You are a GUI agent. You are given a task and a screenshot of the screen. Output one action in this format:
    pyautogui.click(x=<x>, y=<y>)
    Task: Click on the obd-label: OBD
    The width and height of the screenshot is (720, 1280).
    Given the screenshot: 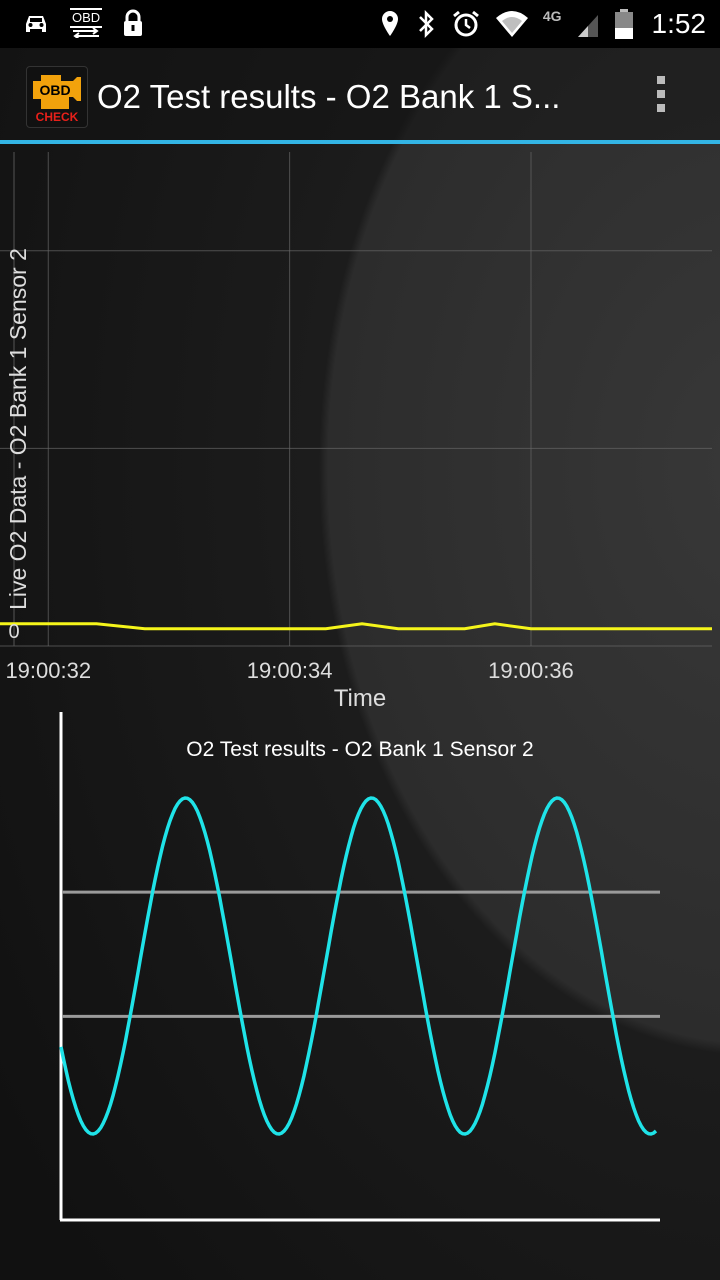 What is the action you would take?
    pyautogui.click(x=86, y=18)
    